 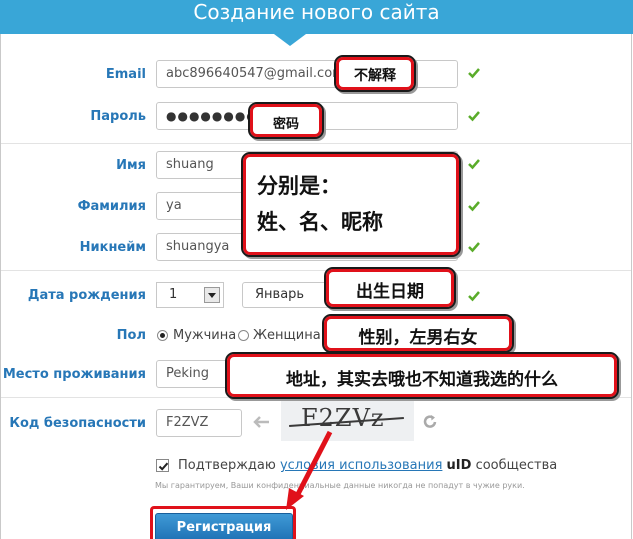 What do you see at coordinates (343, 418) in the screenshot?
I see `captcha-image-text: F2ZVz` at bounding box center [343, 418].